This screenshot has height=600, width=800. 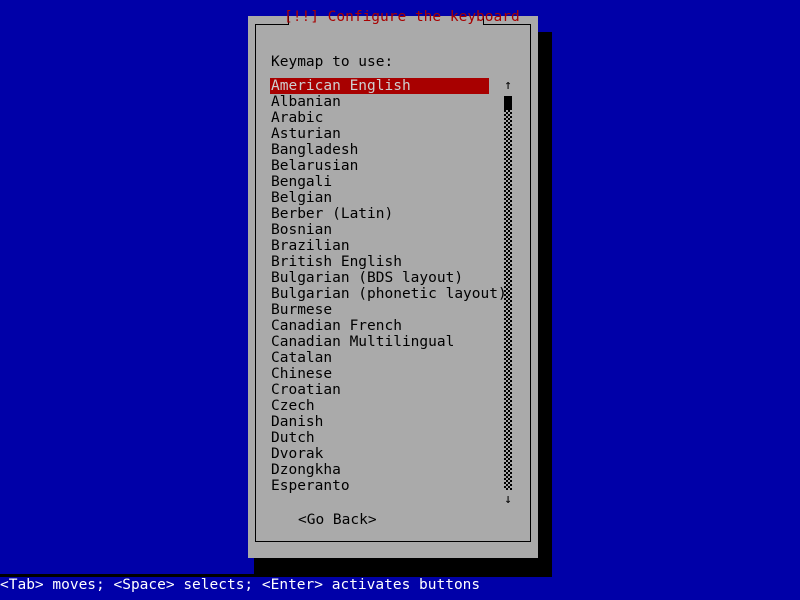 I want to click on keymap-list-item: Canadian French, so click(x=379, y=326).